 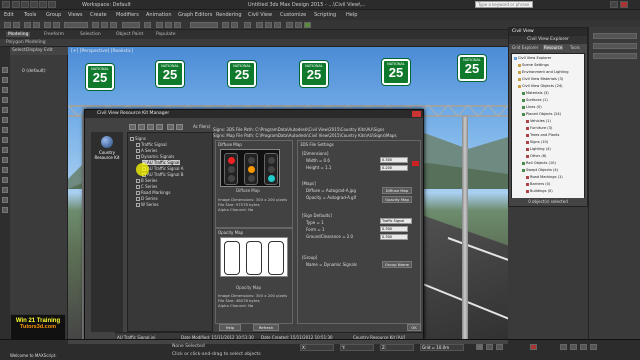 What do you see at coordinates (54, 34) in the screenshot?
I see `tab-freeform: Freeform` at bounding box center [54, 34].